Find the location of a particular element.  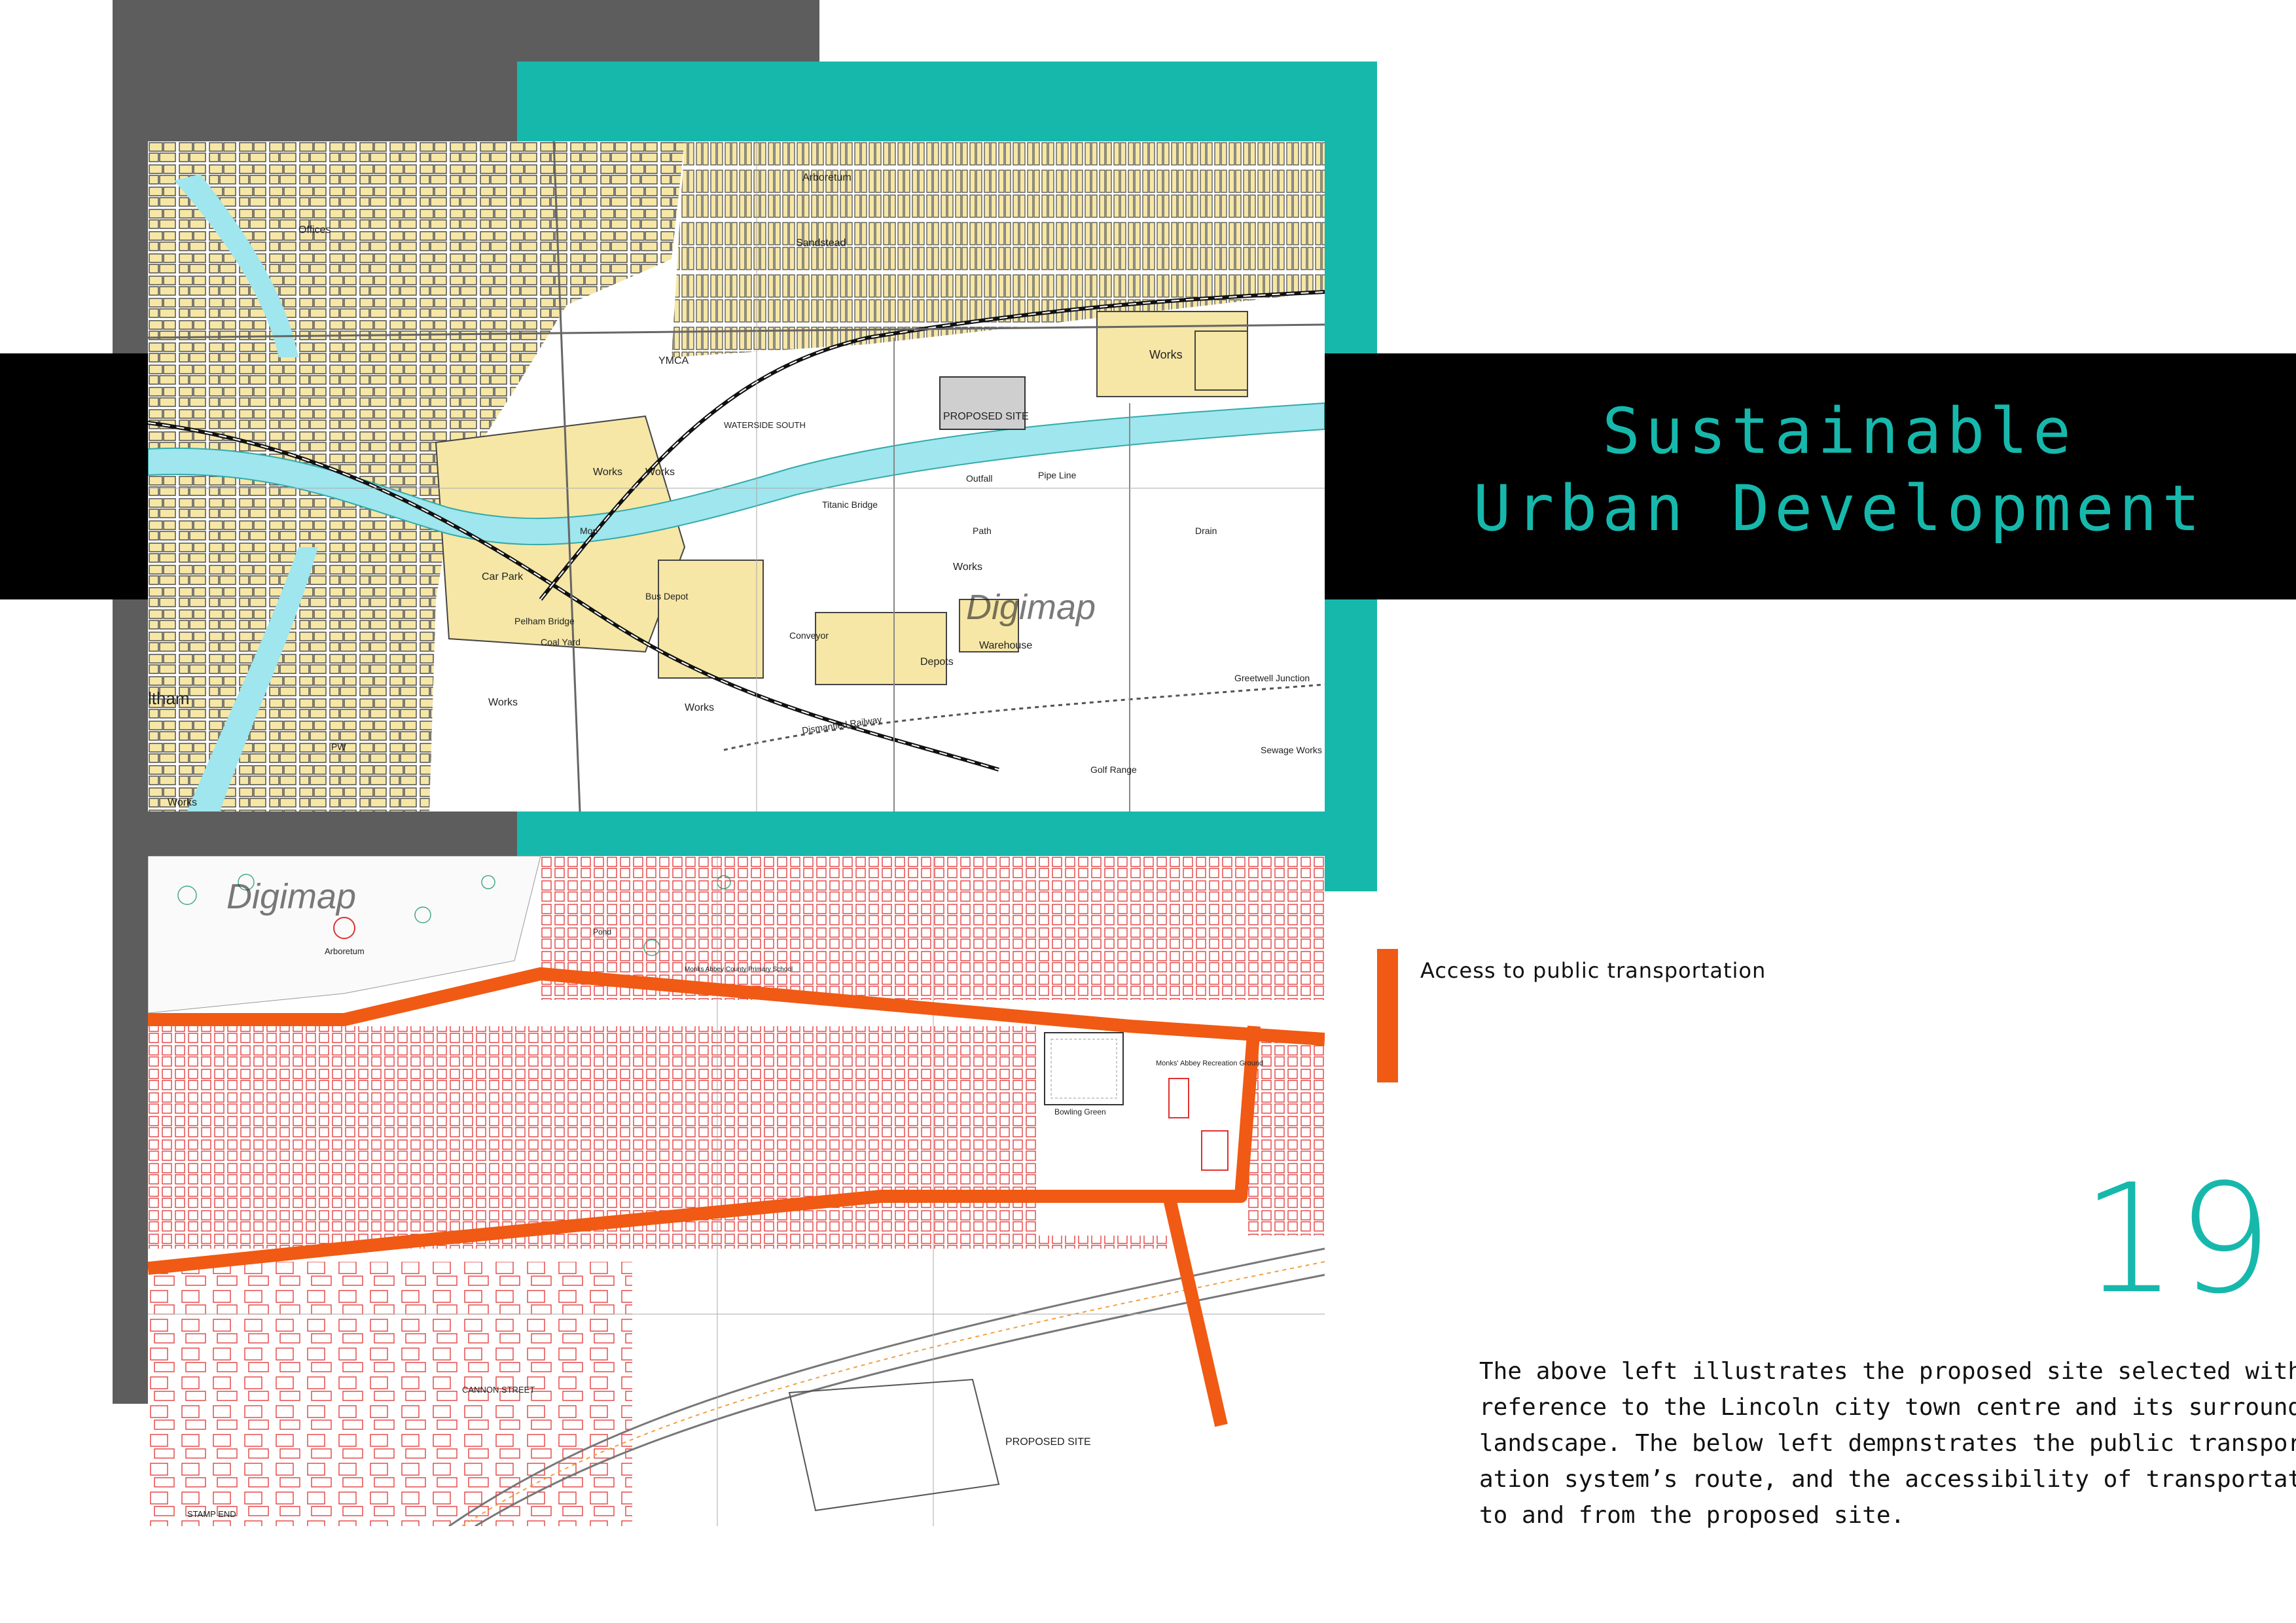

page-number: 19 is located at coordinates (2177, 1239).